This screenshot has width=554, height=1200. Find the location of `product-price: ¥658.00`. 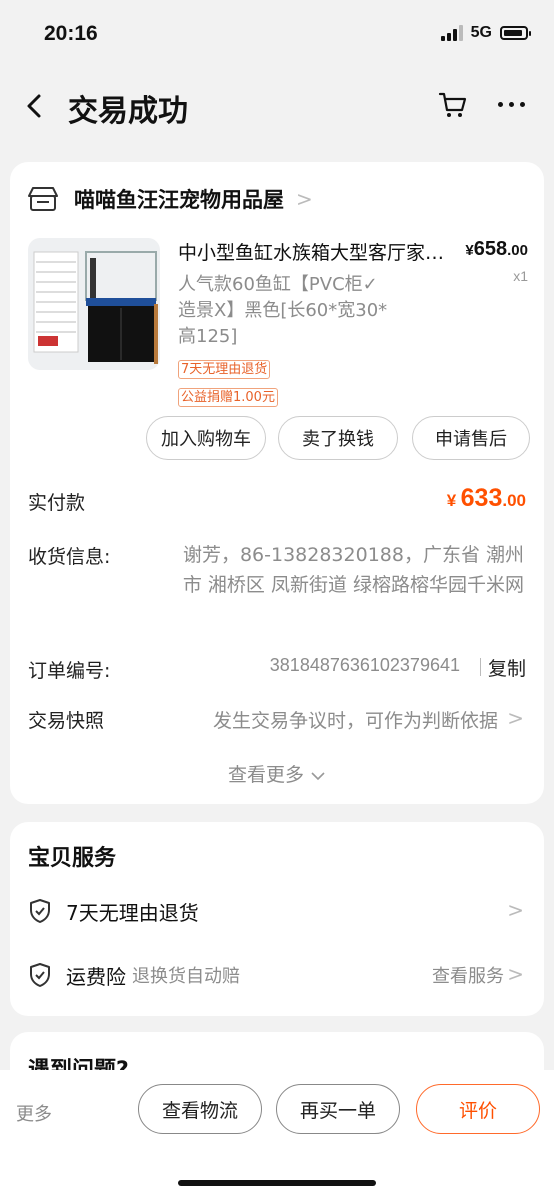

product-price: ¥658.00 is located at coordinates (496, 249).